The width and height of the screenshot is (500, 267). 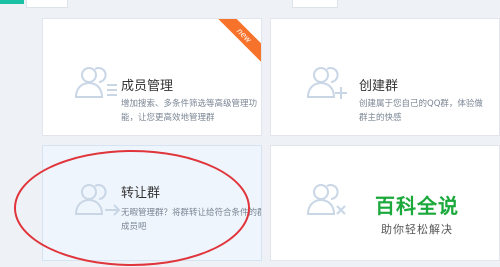 I want to click on member-list-icon, so click(x=95, y=82).